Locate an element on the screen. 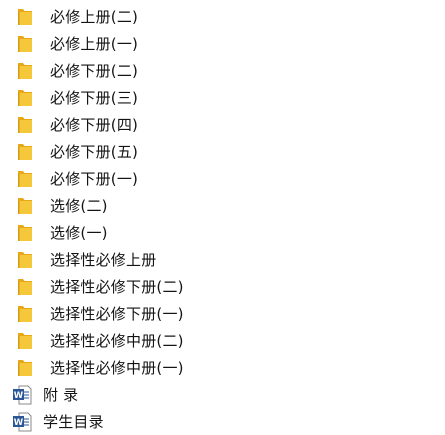 This screenshot has width=445, height=435. folder-list-item: 选修(二) is located at coordinates (222, 205).